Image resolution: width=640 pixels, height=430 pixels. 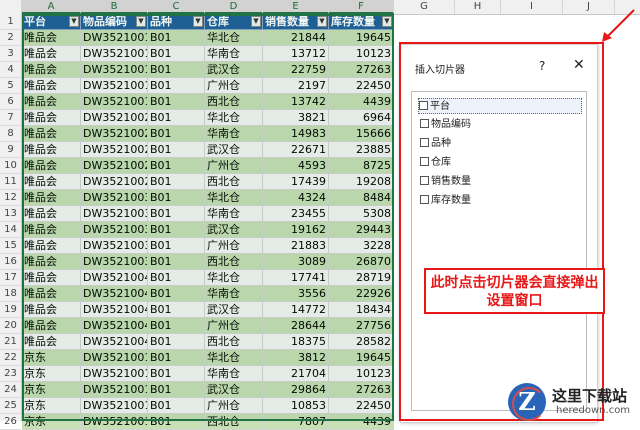 What do you see at coordinates (435, 144) in the screenshot?
I see `slicer-option: 品种` at bounding box center [435, 144].